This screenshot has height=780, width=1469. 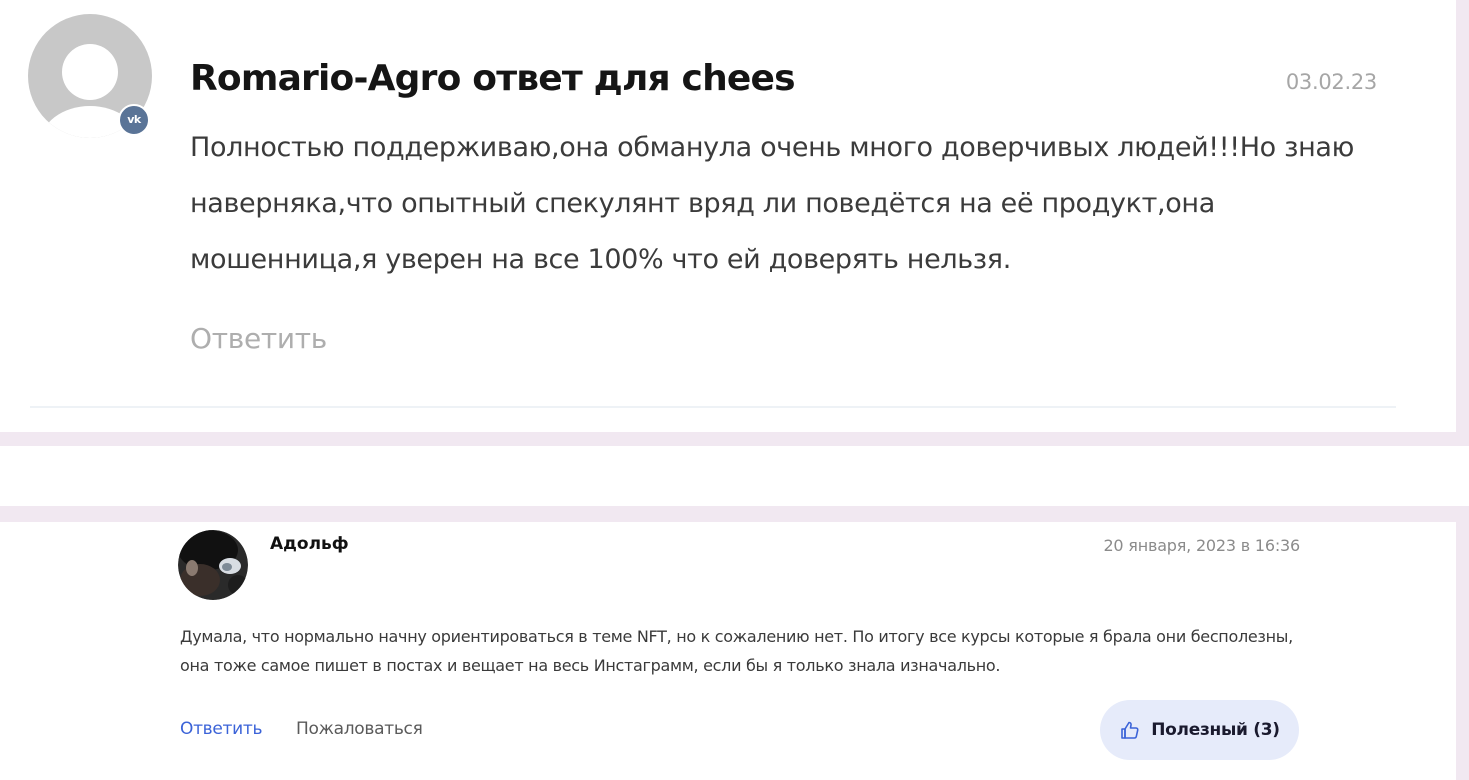 What do you see at coordinates (309, 544) in the screenshot?
I see `comment-author: Адольф` at bounding box center [309, 544].